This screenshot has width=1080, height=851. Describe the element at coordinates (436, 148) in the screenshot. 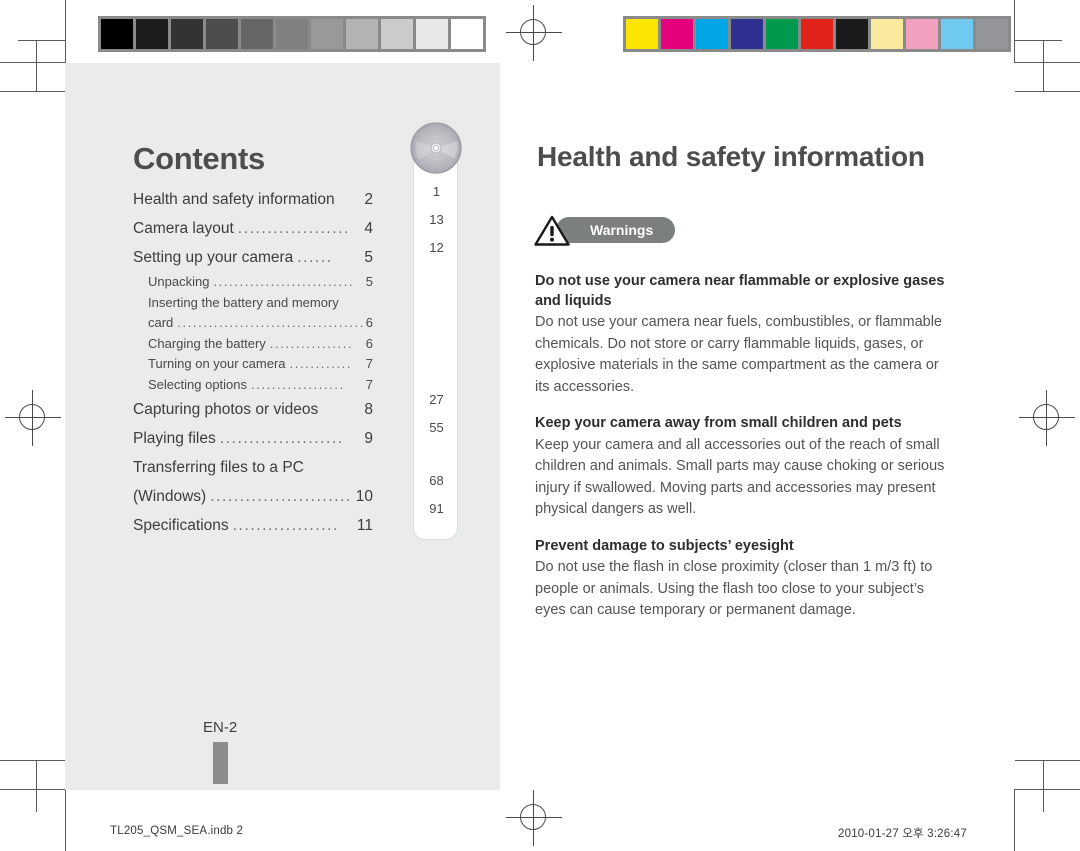

I see `cd-disc-icon` at that location.